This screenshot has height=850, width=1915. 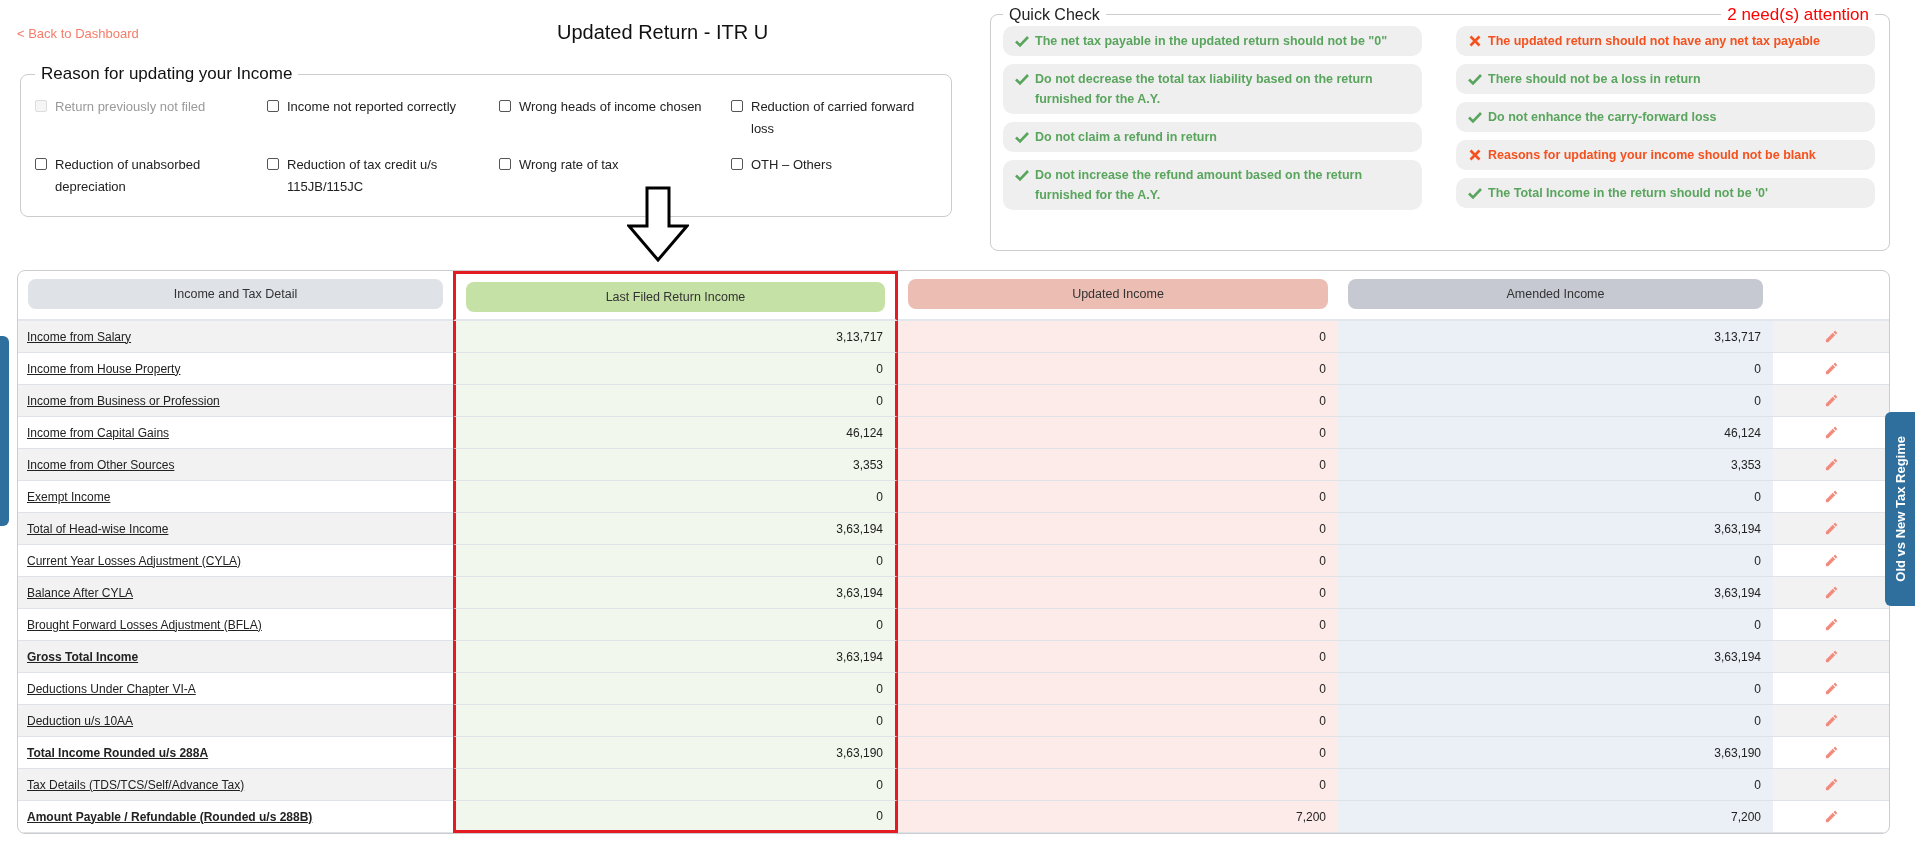 I want to click on page-title: Updated Return - ITR U, so click(x=663, y=32).